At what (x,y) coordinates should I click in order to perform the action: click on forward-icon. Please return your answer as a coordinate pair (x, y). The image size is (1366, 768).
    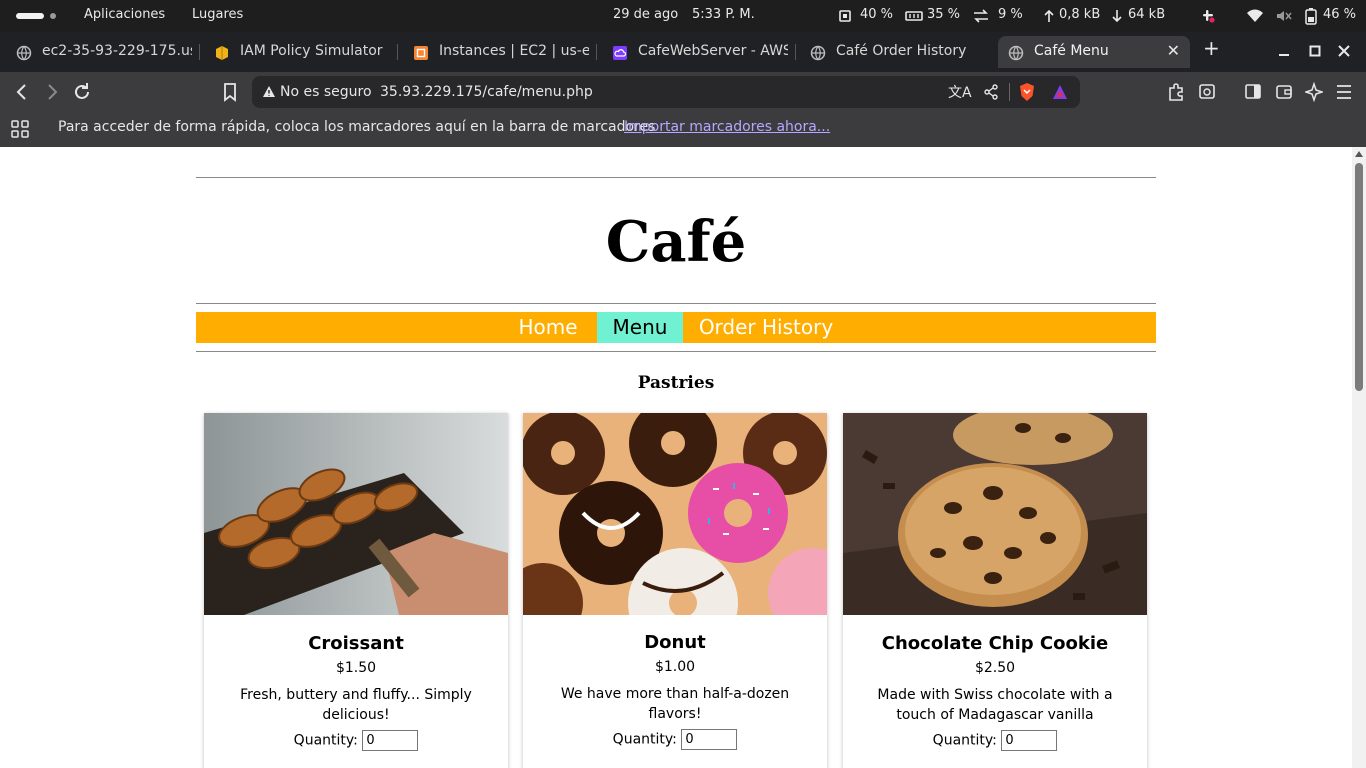
    Looking at the image, I should click on (52, 92).